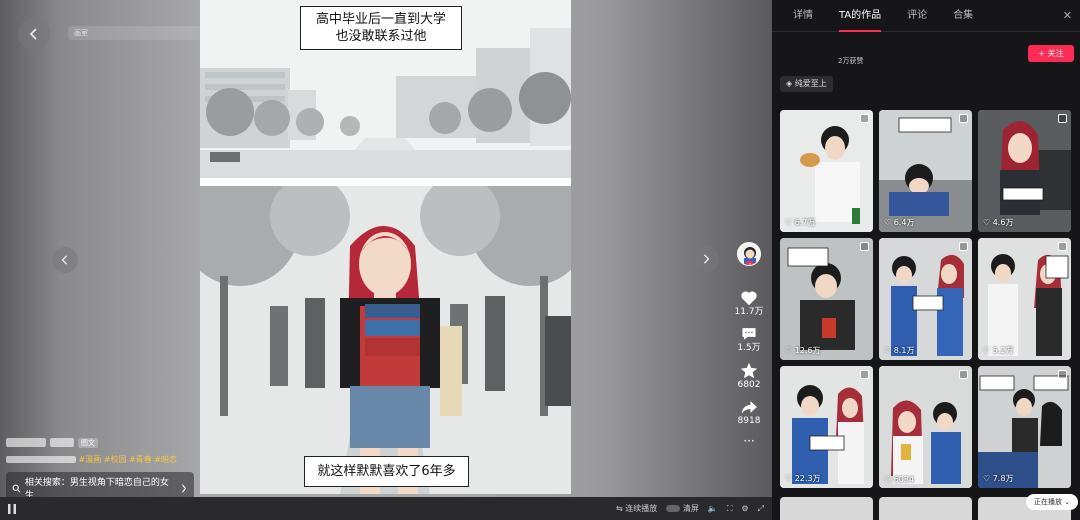 The height and width of the screenshot is (520, 1080). I want to click on work-like-count: ♡ 6034, so click(899, 479).